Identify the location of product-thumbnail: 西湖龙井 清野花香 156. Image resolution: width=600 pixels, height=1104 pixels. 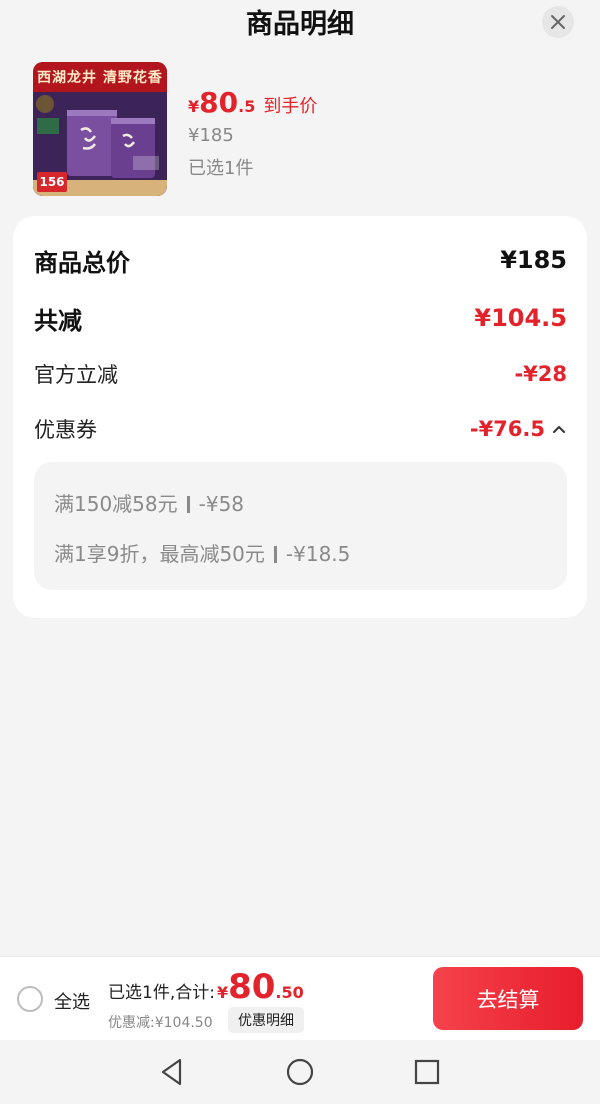
(100, 129).